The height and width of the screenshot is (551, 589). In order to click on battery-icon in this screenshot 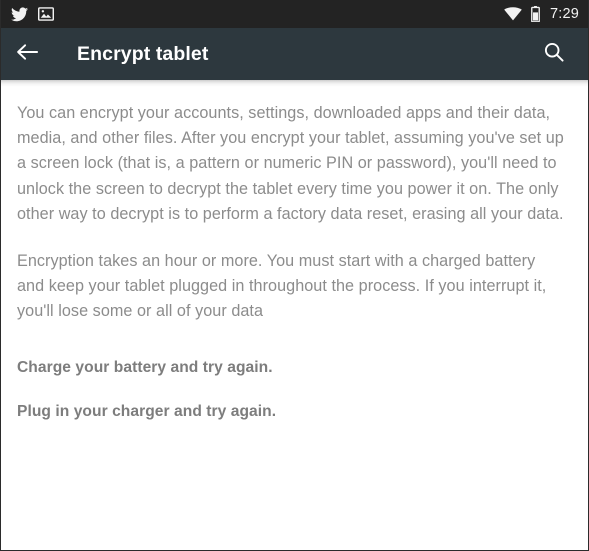, I will do `click(535, 14)`.